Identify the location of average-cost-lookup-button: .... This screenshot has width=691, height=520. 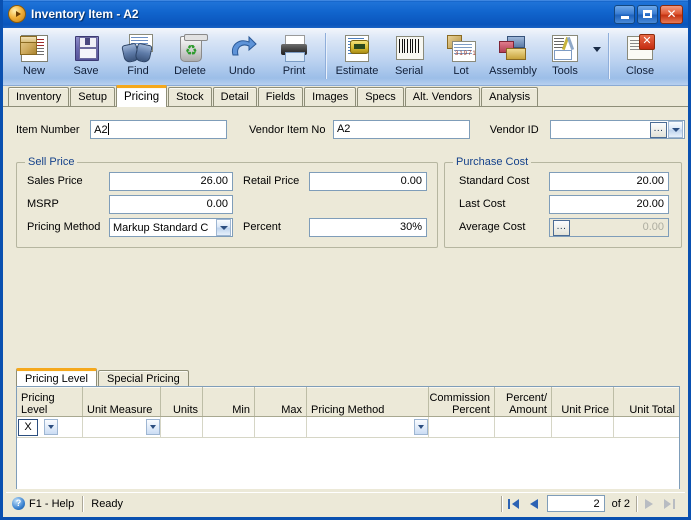
(561, 227).